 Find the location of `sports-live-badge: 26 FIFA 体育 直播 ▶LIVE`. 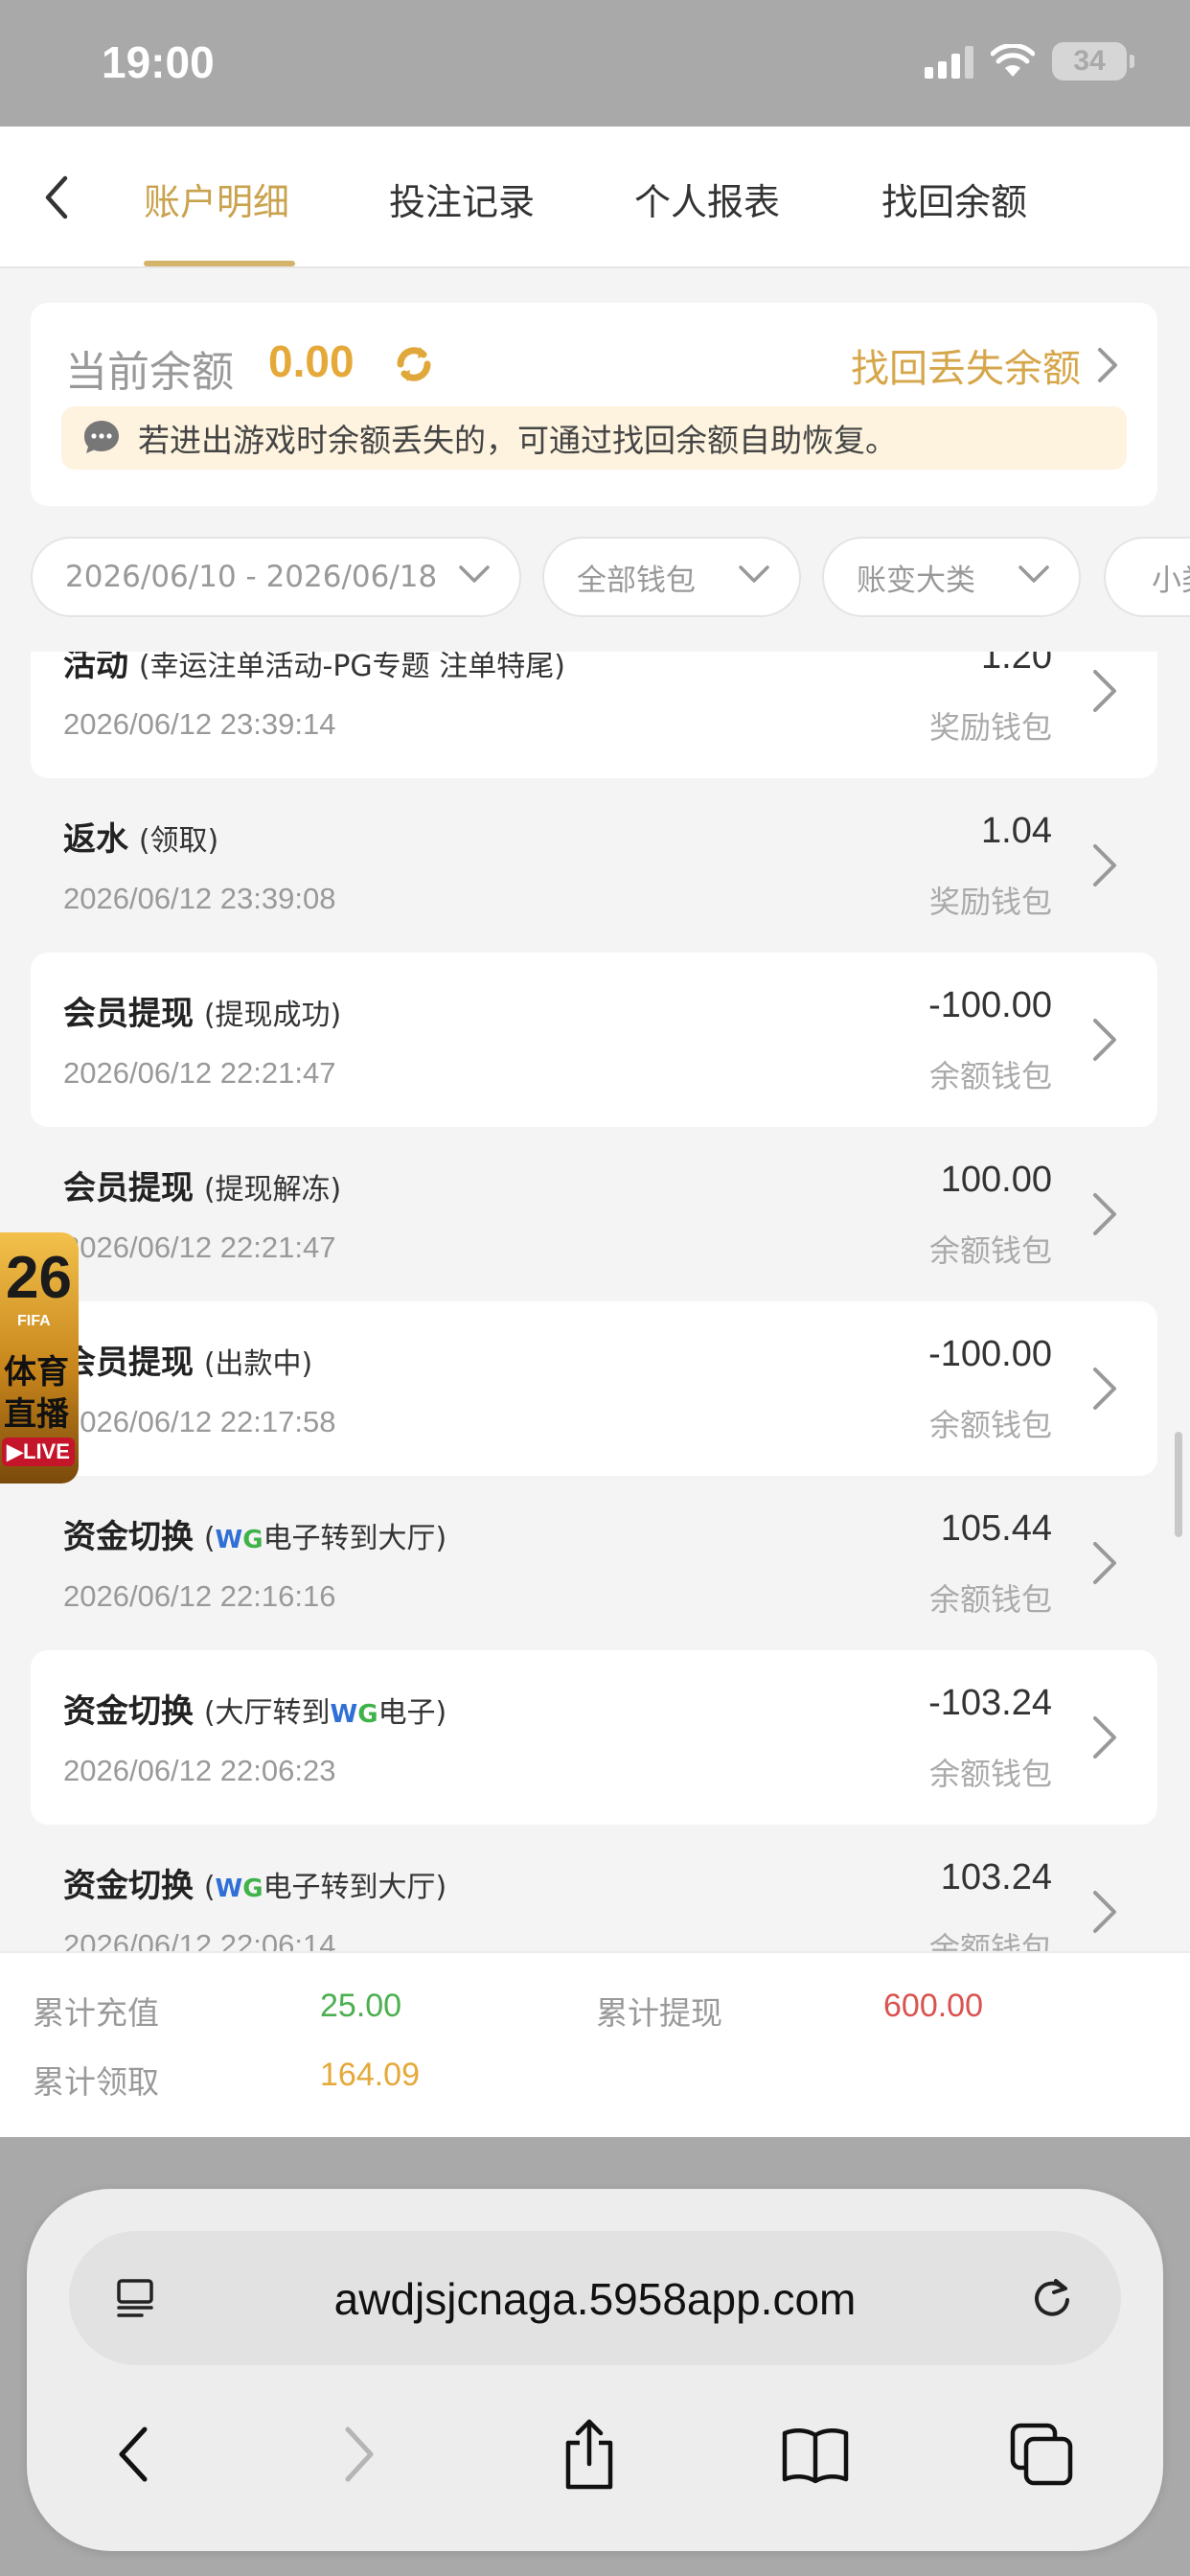

sports-live-badge: 26 FIFA 体育 直播 ▶LIVE is located at coordinates (40, 1358).